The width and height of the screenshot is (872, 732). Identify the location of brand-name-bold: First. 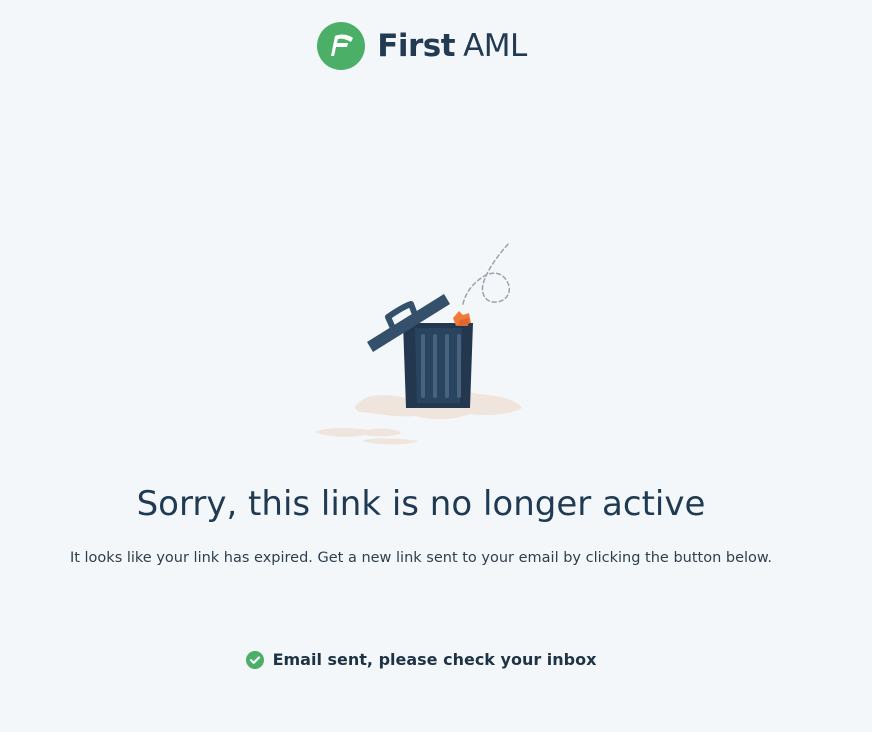
(416, 45).